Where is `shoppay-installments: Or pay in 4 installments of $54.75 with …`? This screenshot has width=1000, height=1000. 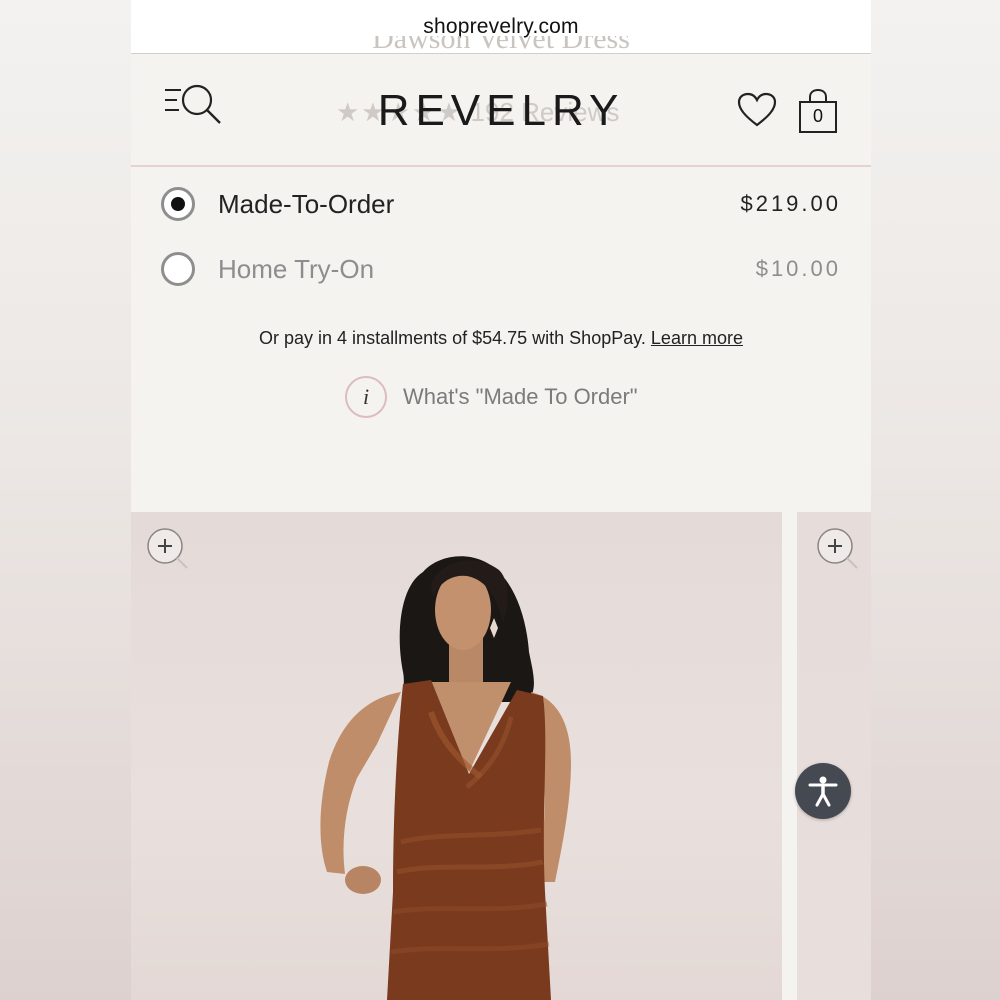 shoppay-installments: Or pay in 4 installments of $54.75 with … is located at coordinates (501, 338).